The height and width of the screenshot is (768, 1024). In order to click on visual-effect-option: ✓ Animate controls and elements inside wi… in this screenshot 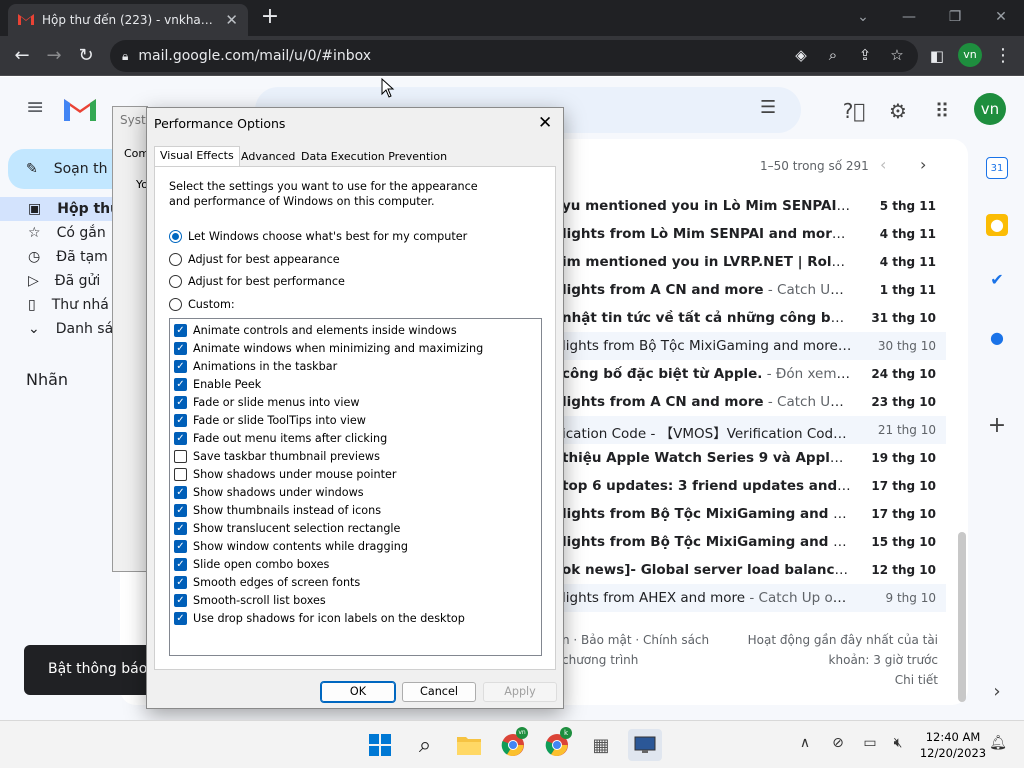, I will do `click(315, 330)`.